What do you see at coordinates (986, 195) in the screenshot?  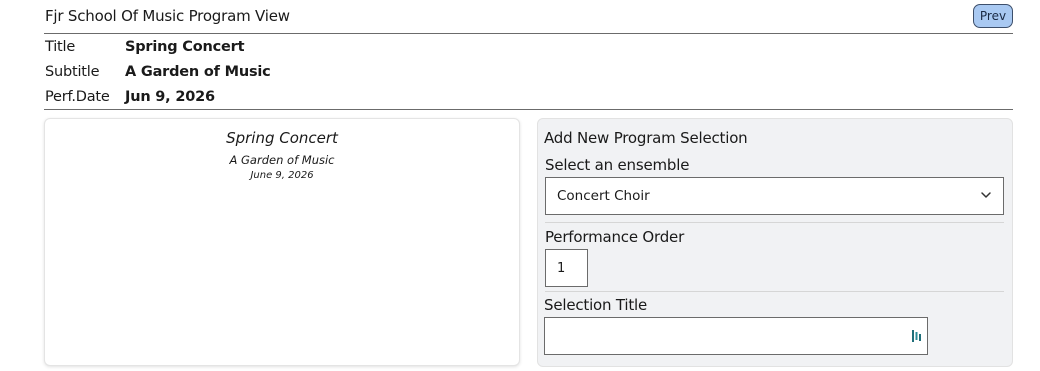 I see `chevron-down-icon` at bounding box center [986, 195].